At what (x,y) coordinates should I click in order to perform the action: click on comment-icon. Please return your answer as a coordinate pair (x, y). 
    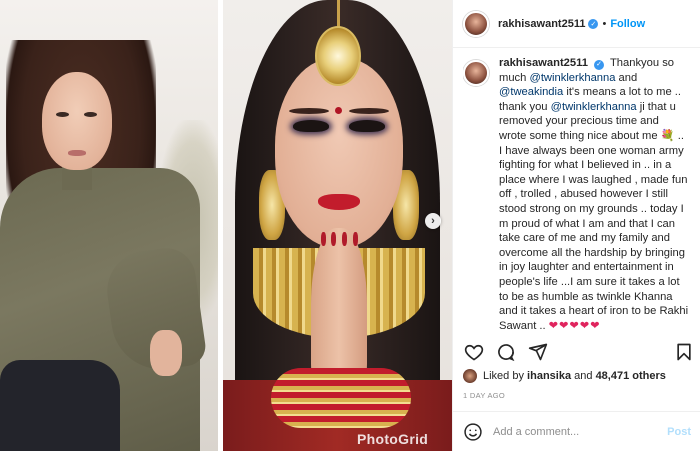
    Looking at the image, I should click on (506, 353).